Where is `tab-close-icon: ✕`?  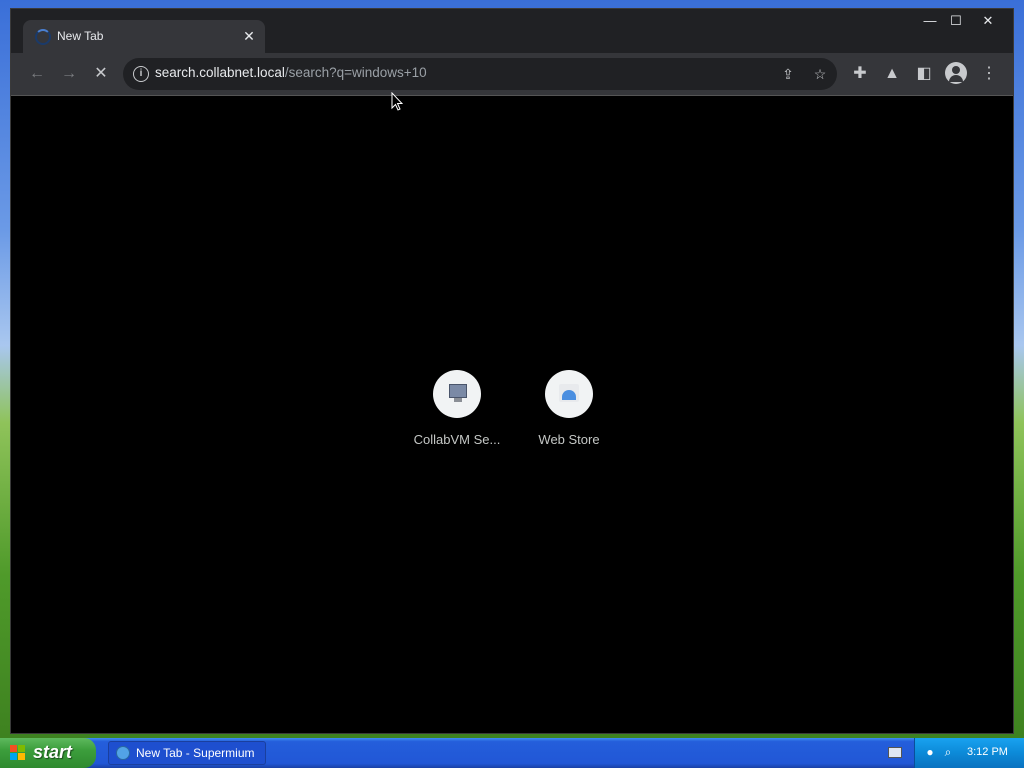 tab-close-icon: ✕ is located at coordinates (249, 36).